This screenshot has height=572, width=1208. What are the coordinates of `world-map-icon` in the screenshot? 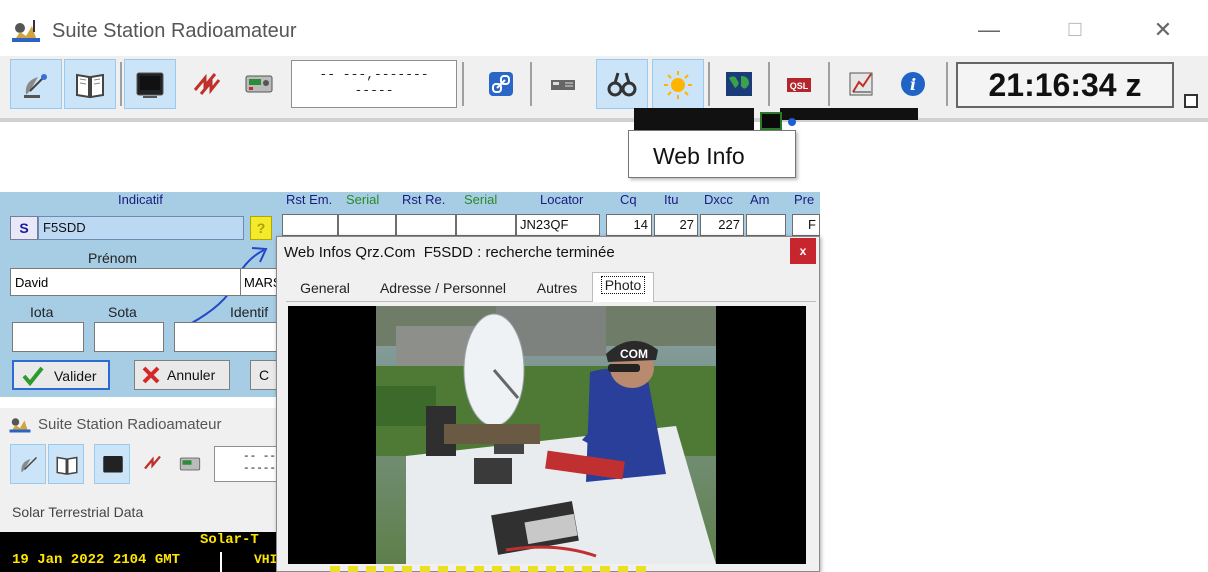 It's located at (739, 84).